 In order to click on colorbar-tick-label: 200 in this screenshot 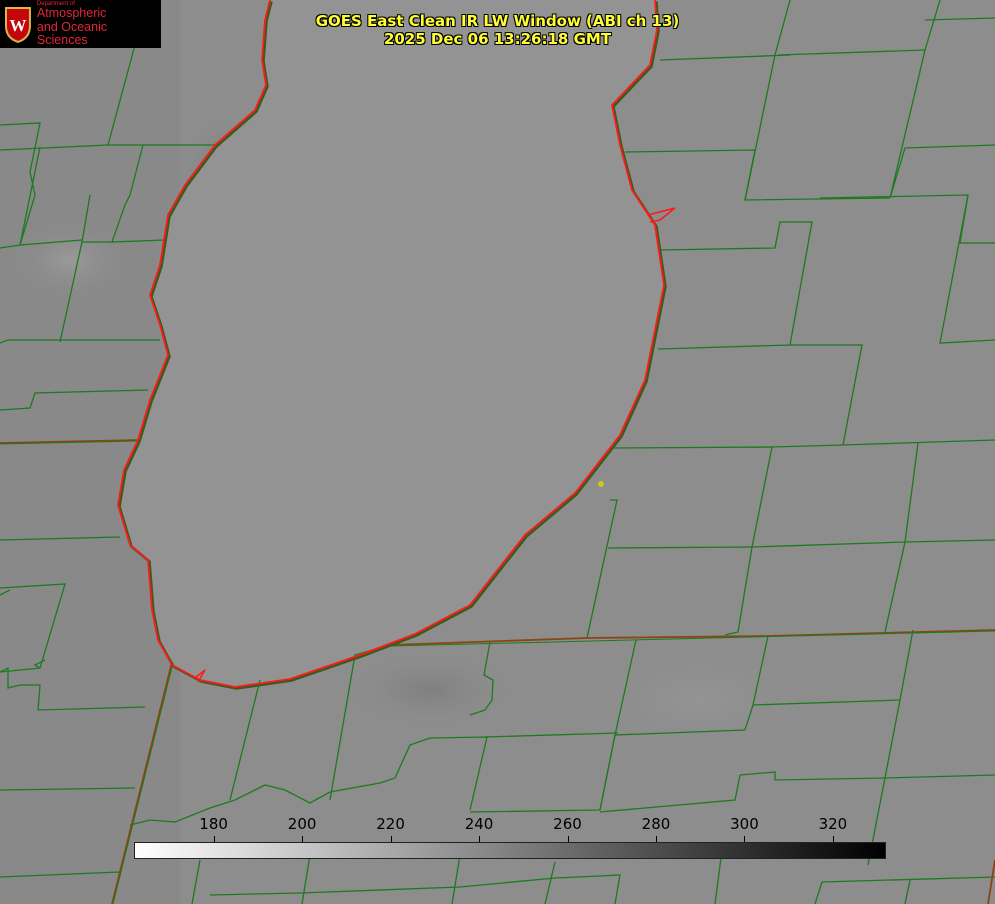, I will do `click(302, 824)`.